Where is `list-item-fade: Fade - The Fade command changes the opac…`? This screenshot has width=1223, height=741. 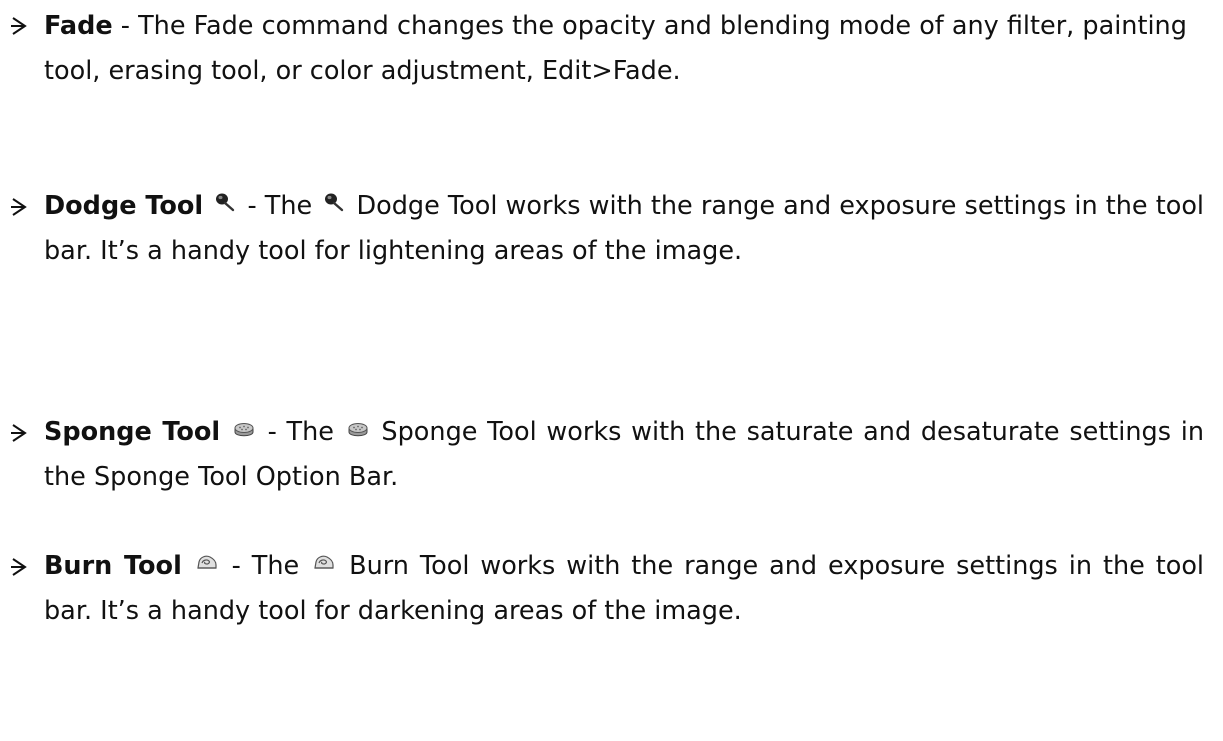 list-item-fade: Fade - The Fade command changes the opac… is located at coordinates (607, 49).